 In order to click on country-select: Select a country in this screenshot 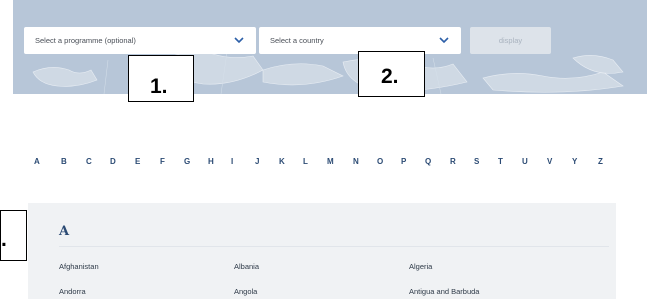, I will do `click(360, 40)`.